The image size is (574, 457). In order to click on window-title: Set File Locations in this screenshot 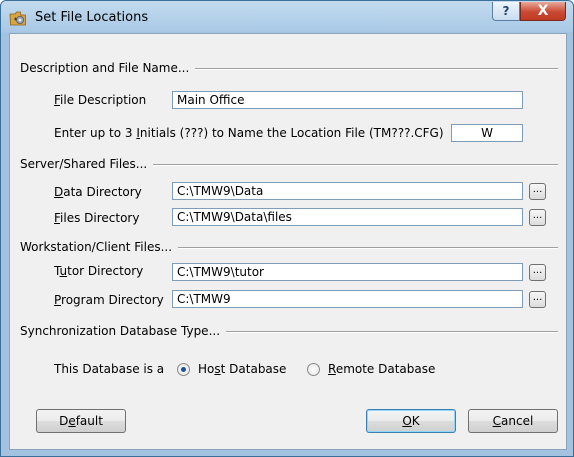, I will do `click(92, 17)`.